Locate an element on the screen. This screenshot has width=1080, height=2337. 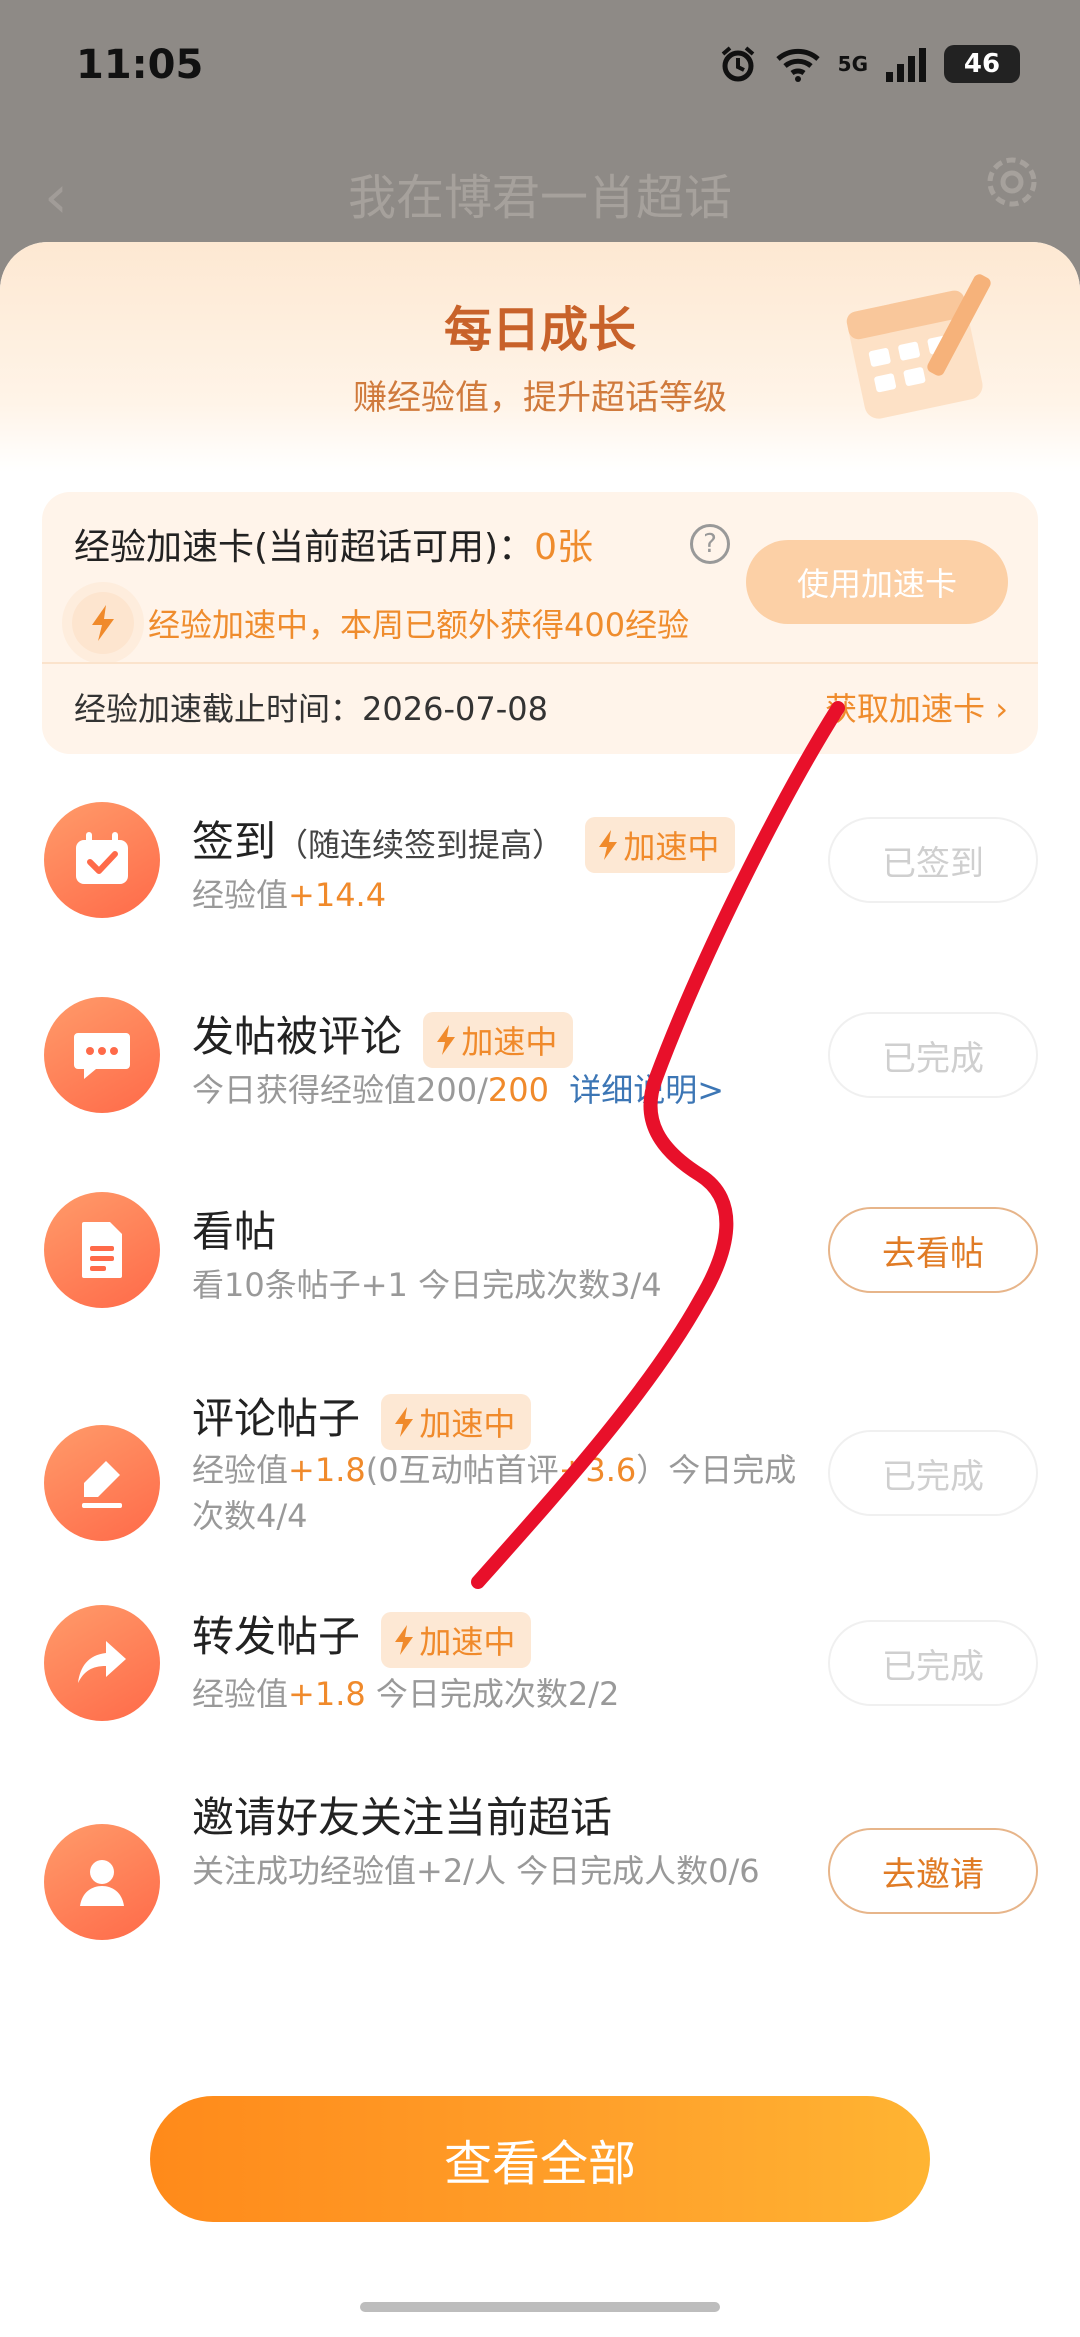
task-description: 经验值+1.8 今日完成次数2/2 is located at coordinates (502, 1694).